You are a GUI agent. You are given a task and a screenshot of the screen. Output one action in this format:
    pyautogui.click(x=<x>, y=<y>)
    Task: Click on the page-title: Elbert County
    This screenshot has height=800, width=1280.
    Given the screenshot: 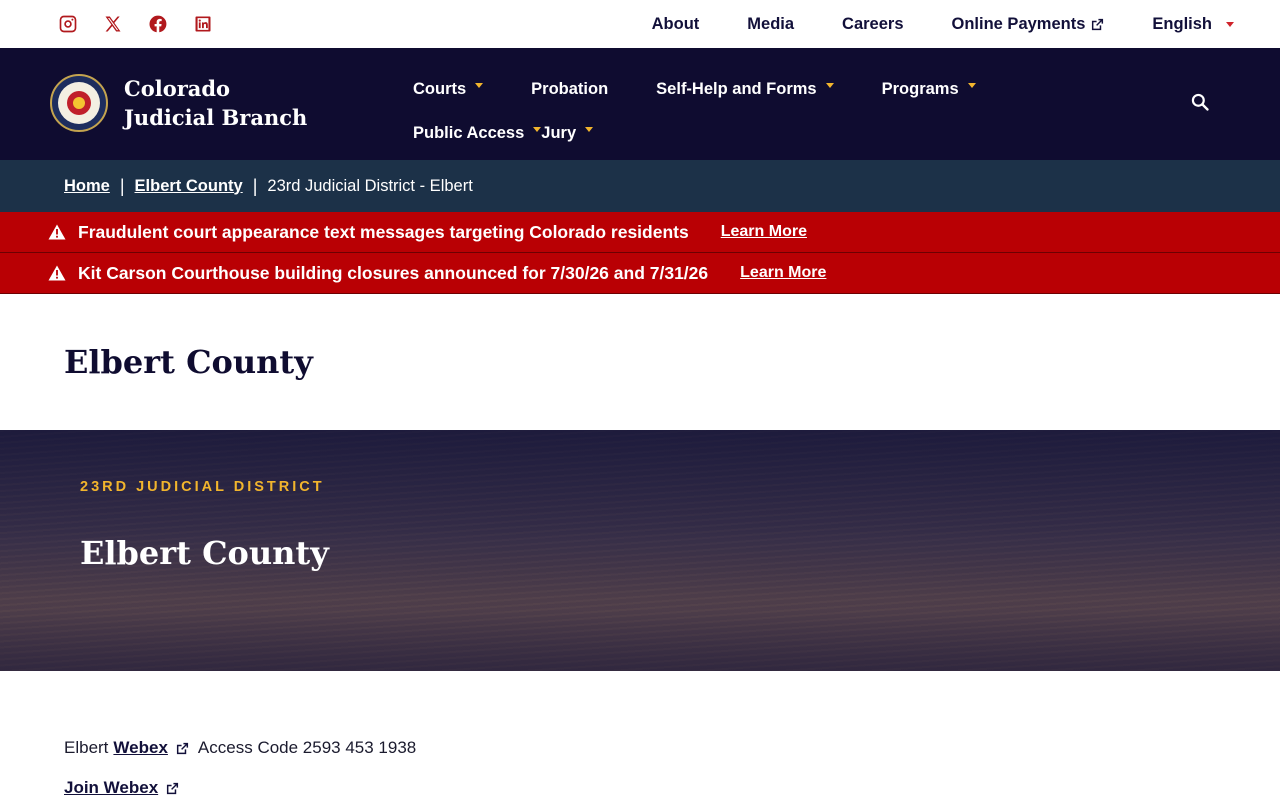 What is the action you would take?
    pyautogui.click(x=188, y=362)
    